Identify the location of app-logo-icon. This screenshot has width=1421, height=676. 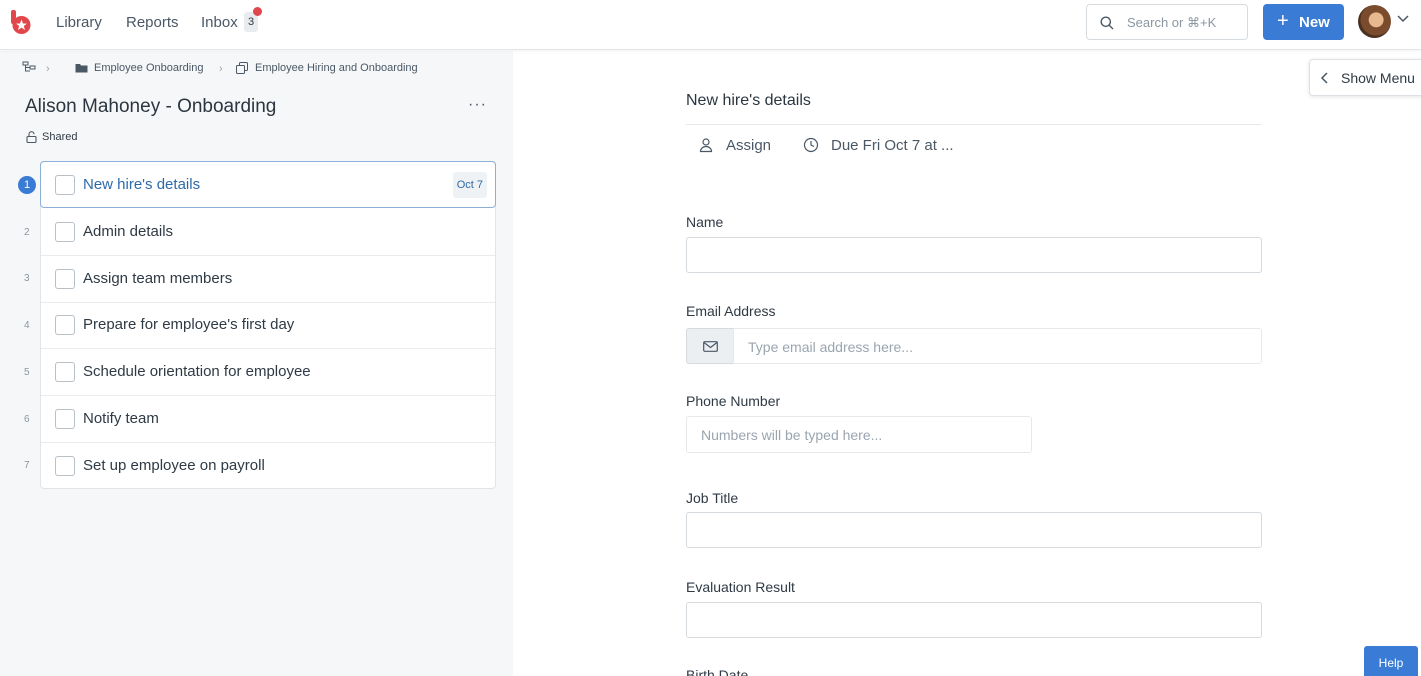
(21, 22).